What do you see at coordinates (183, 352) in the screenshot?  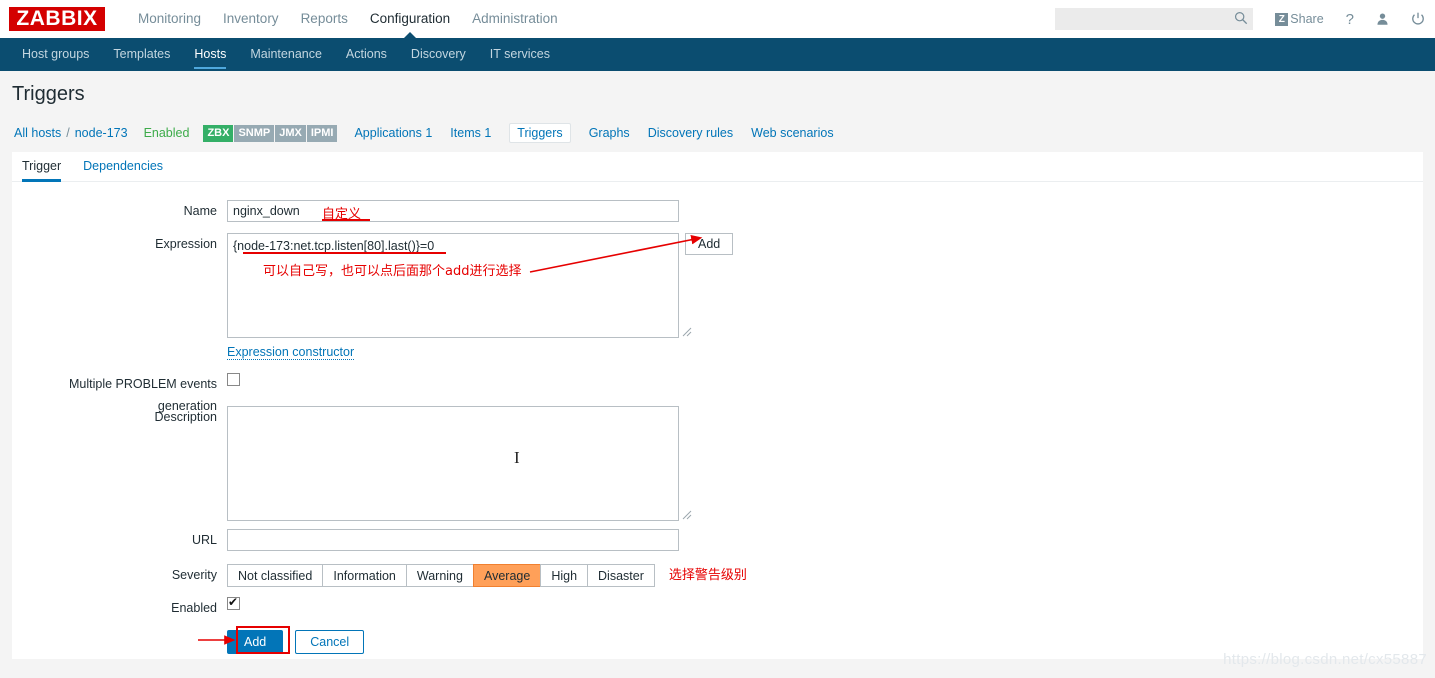 I see `row-expression-constructor: Expression constructor` at bounding box center [183, 352].